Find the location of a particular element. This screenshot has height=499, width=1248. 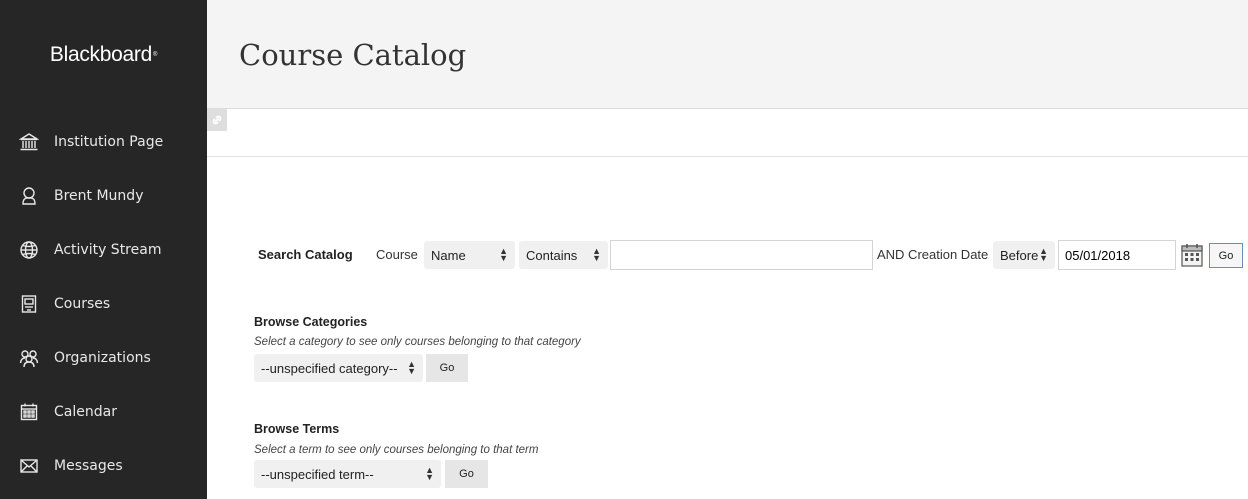

nav-item-label: Calendar is located at coordinates (85, 412).